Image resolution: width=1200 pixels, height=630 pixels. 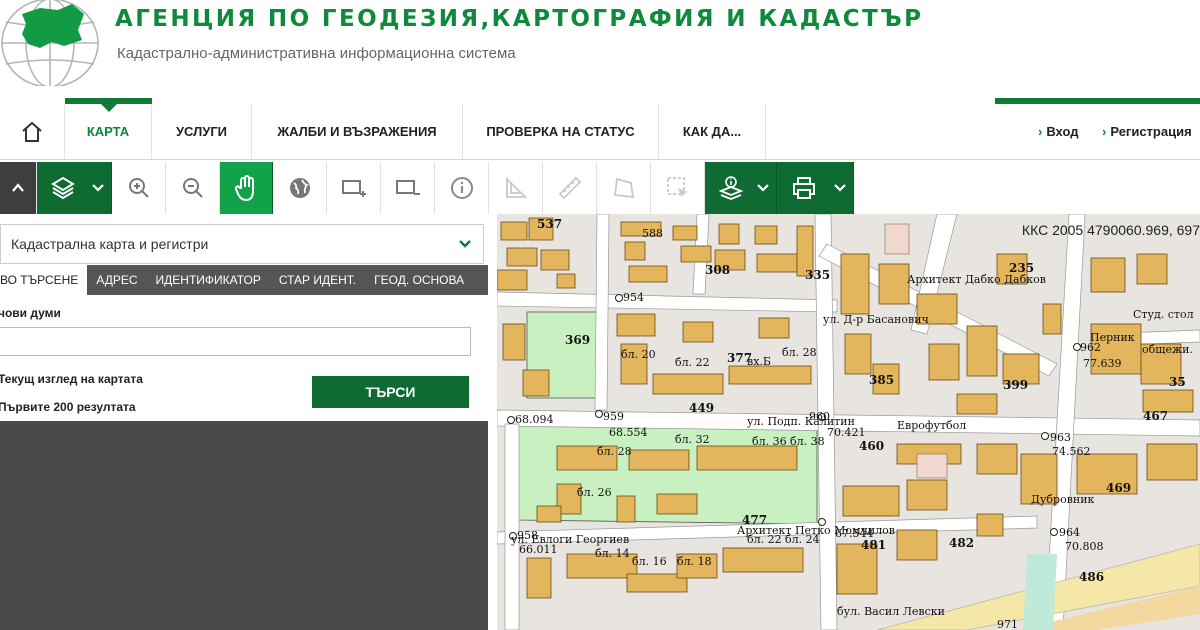 What do you see at coordinates (628, 432) in the screenshot?
I see `map-label: 68.554` at bounding box center [628, 432].